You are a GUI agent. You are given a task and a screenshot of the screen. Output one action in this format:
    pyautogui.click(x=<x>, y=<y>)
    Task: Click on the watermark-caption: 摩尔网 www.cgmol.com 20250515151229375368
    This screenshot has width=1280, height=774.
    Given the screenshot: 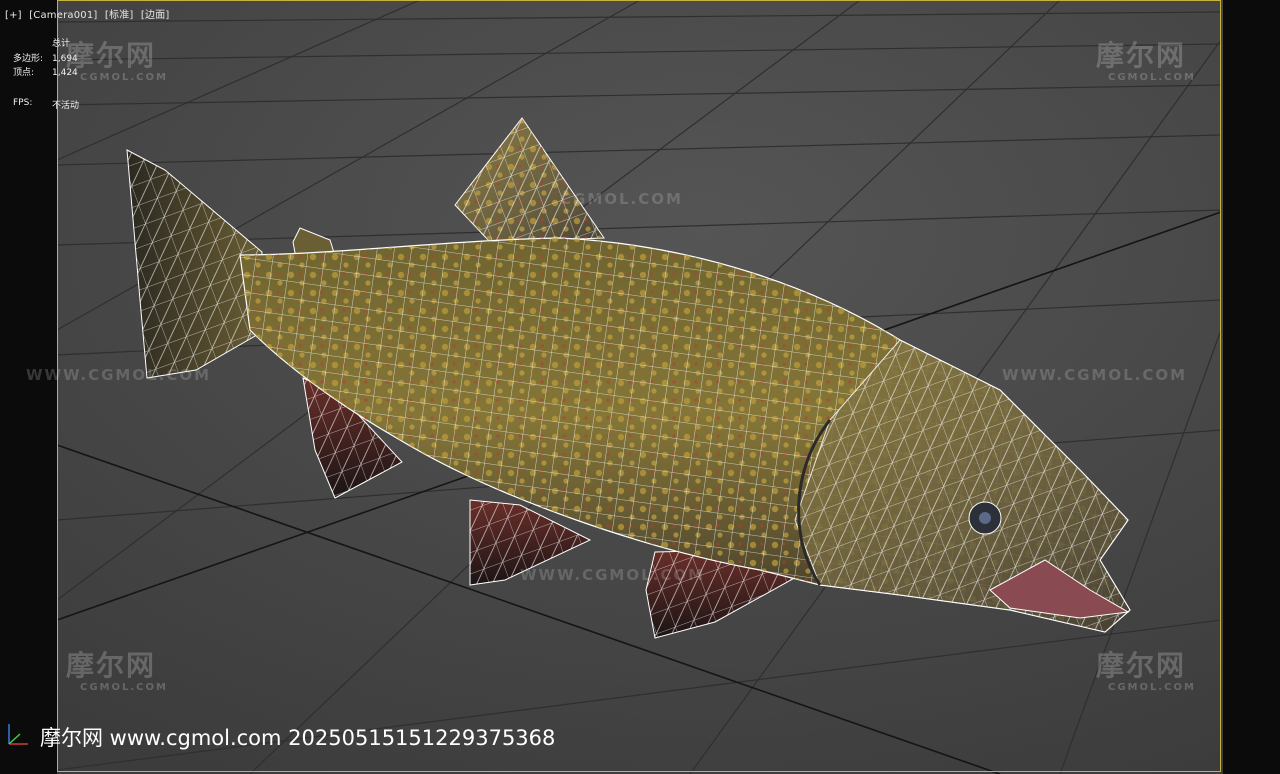 What is the action you would take?
    pyautogui.click(x=298, y=738)
    